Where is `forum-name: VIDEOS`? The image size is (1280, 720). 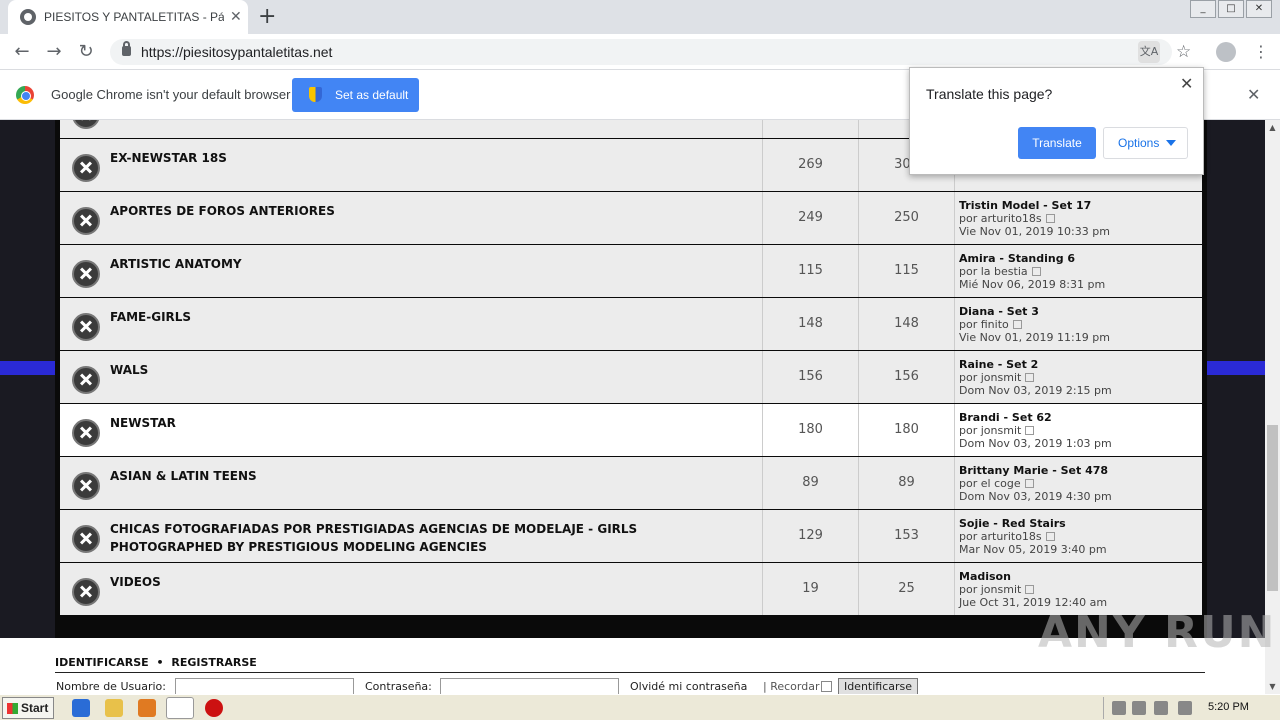 forum-name: VIDEOS is located at coordinates (420, 582).